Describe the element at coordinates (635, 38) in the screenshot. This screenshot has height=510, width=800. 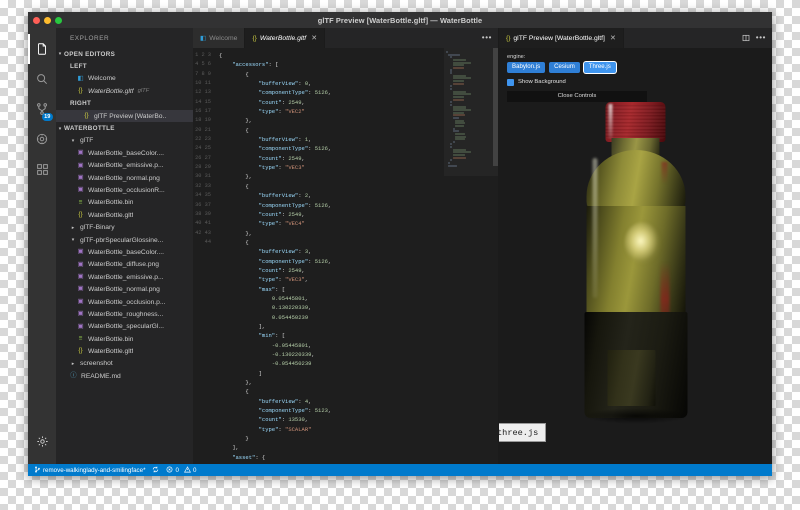
I see `tab-bar-right: {} glTF Preview [WaterBottle.gltf] ✕ •••` at that location.